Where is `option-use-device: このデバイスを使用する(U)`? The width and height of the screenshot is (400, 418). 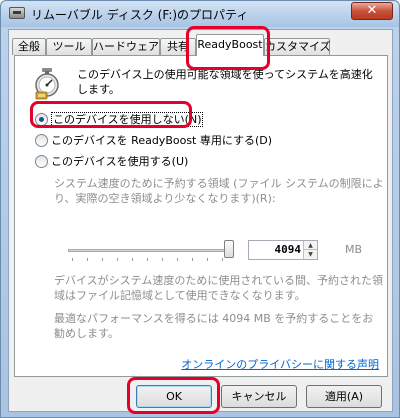 option-use-device: このデバイスを使用する(U) is located at coordinates (111, 161).